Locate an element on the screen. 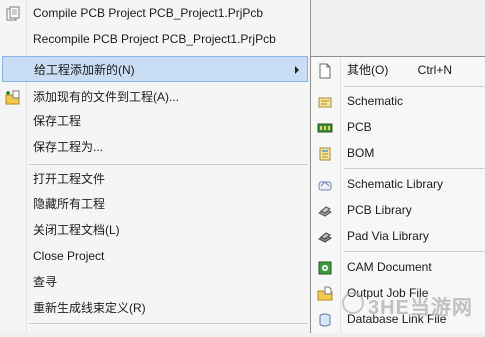 This screenshot has height=337, width=485. submenu-item-label: CAM Document is located at coordinates (389, 267).